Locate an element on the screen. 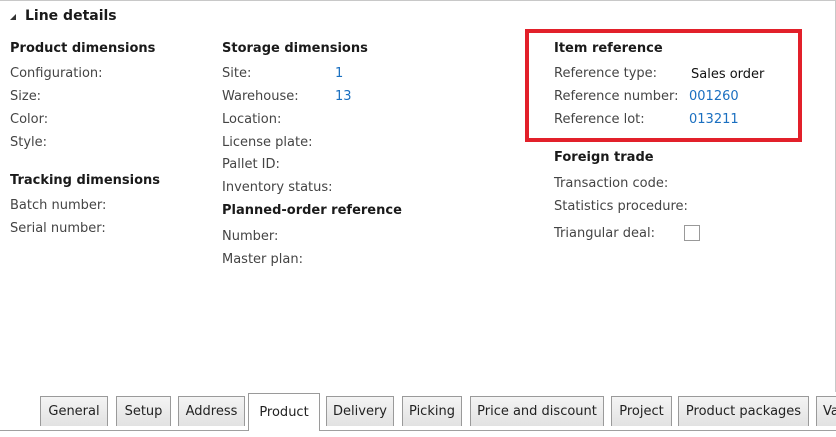 The height and width of the screenshot is (437, 836). transaction-code-label: Transaction code: is located at coordinates (611, 183).